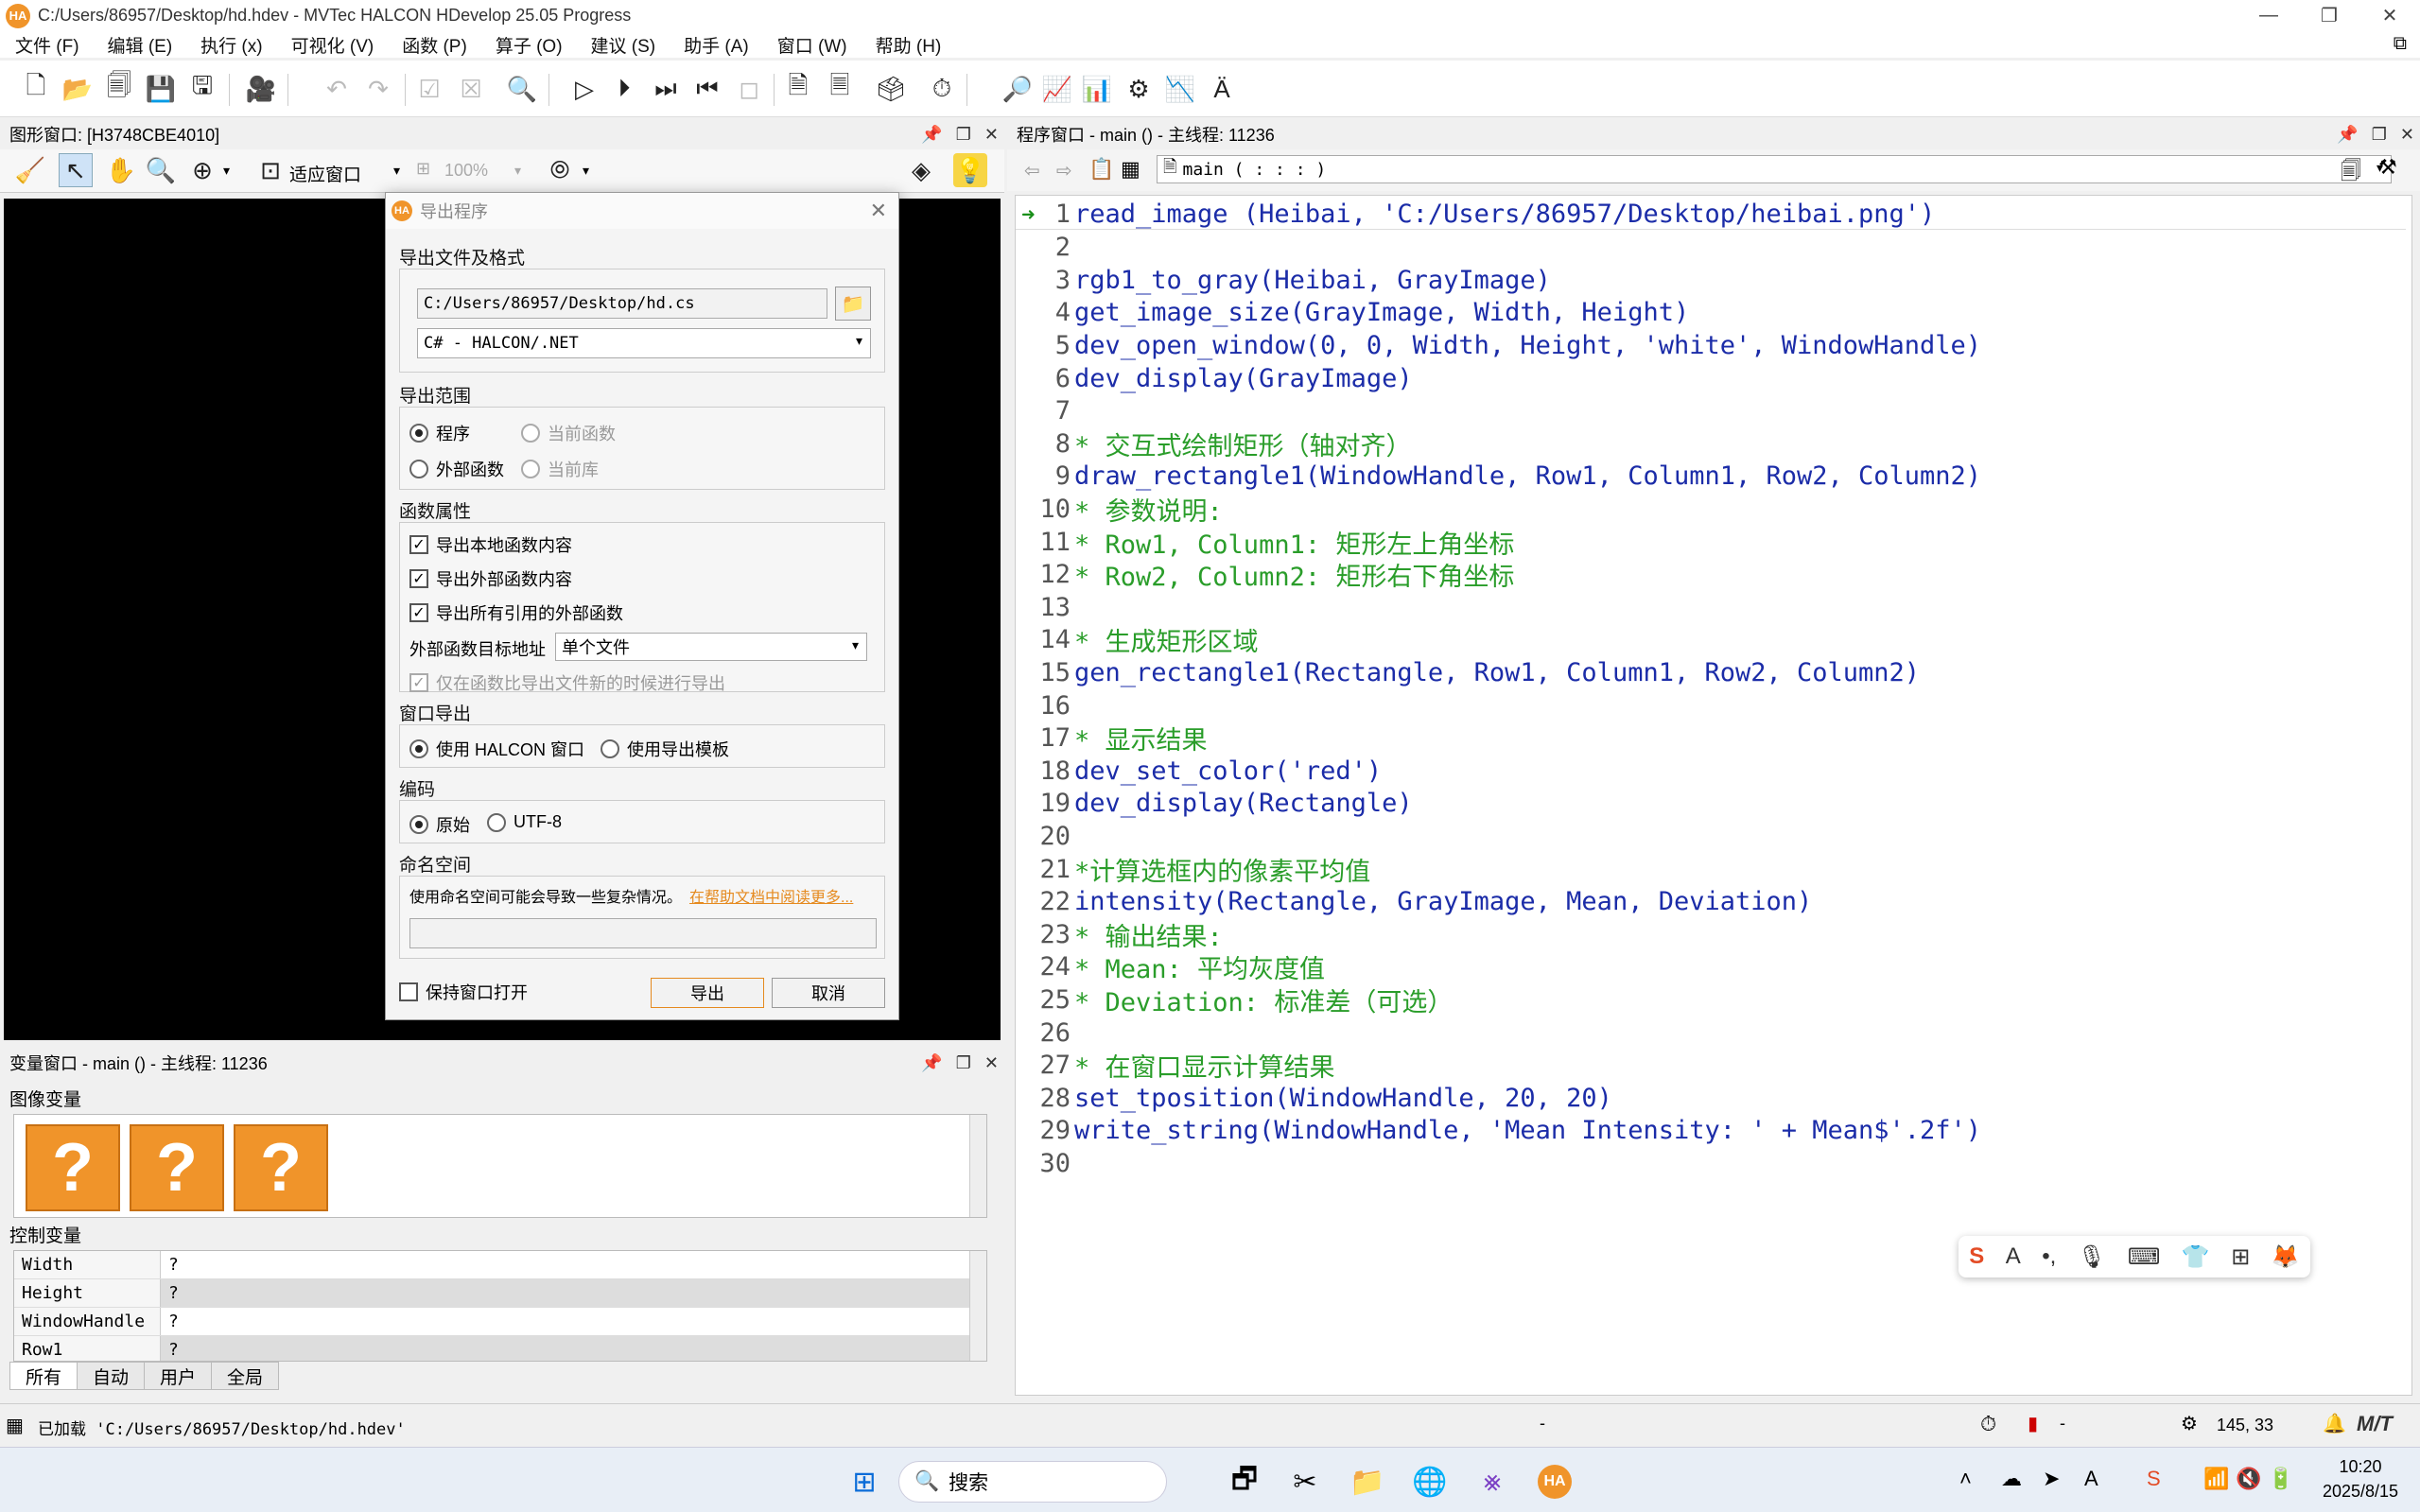 Image resolution: width=2420 pixels, height=1512 pixels. I want to click on use-template-radio: 使用导出模板, so click(665, 749).